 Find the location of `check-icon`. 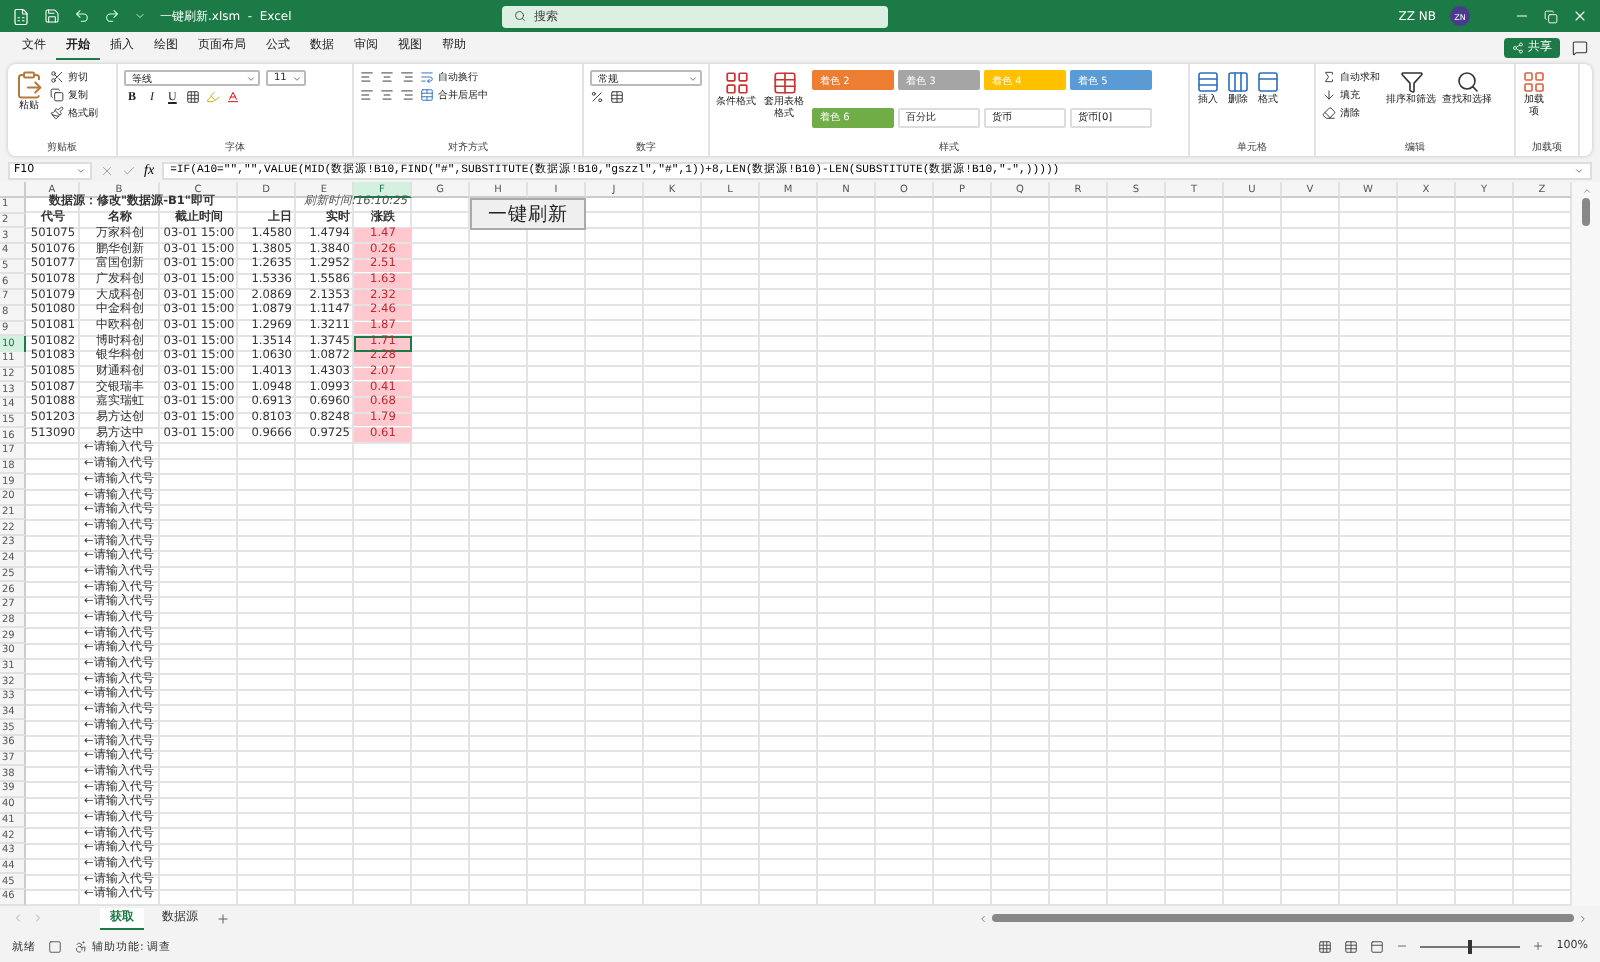

check-icon is located at coordinates (129, 170).